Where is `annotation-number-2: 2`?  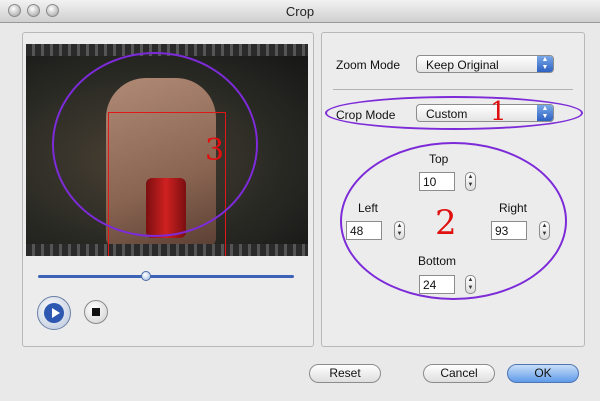 annotation-number-2: 2 is located at coordinates (446, 223).